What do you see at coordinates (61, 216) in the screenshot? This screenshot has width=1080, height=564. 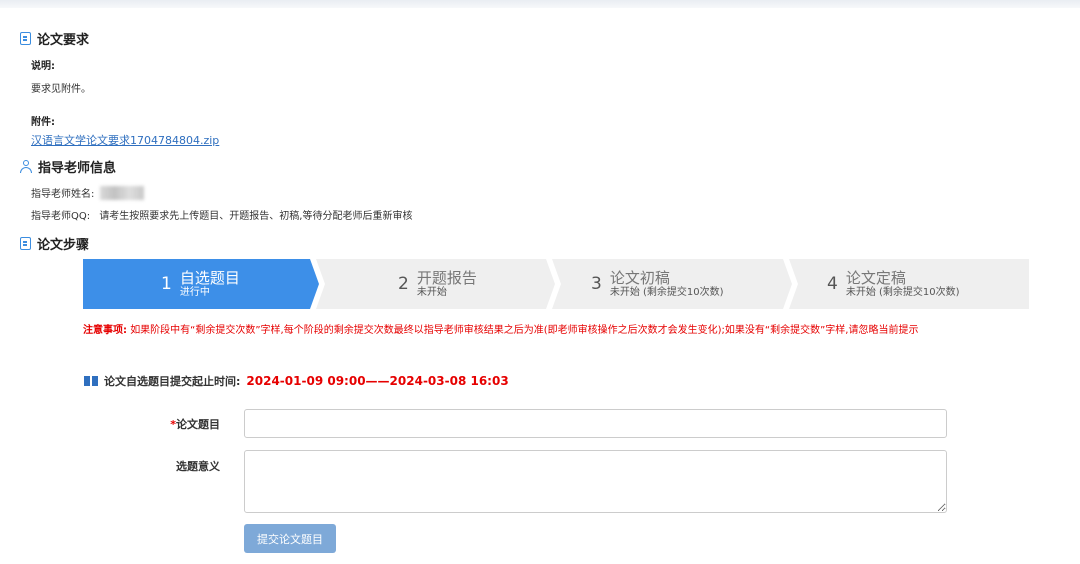 I see `advisor-qq-label: 指导老师QQ:` at bounding box center [61, 216].